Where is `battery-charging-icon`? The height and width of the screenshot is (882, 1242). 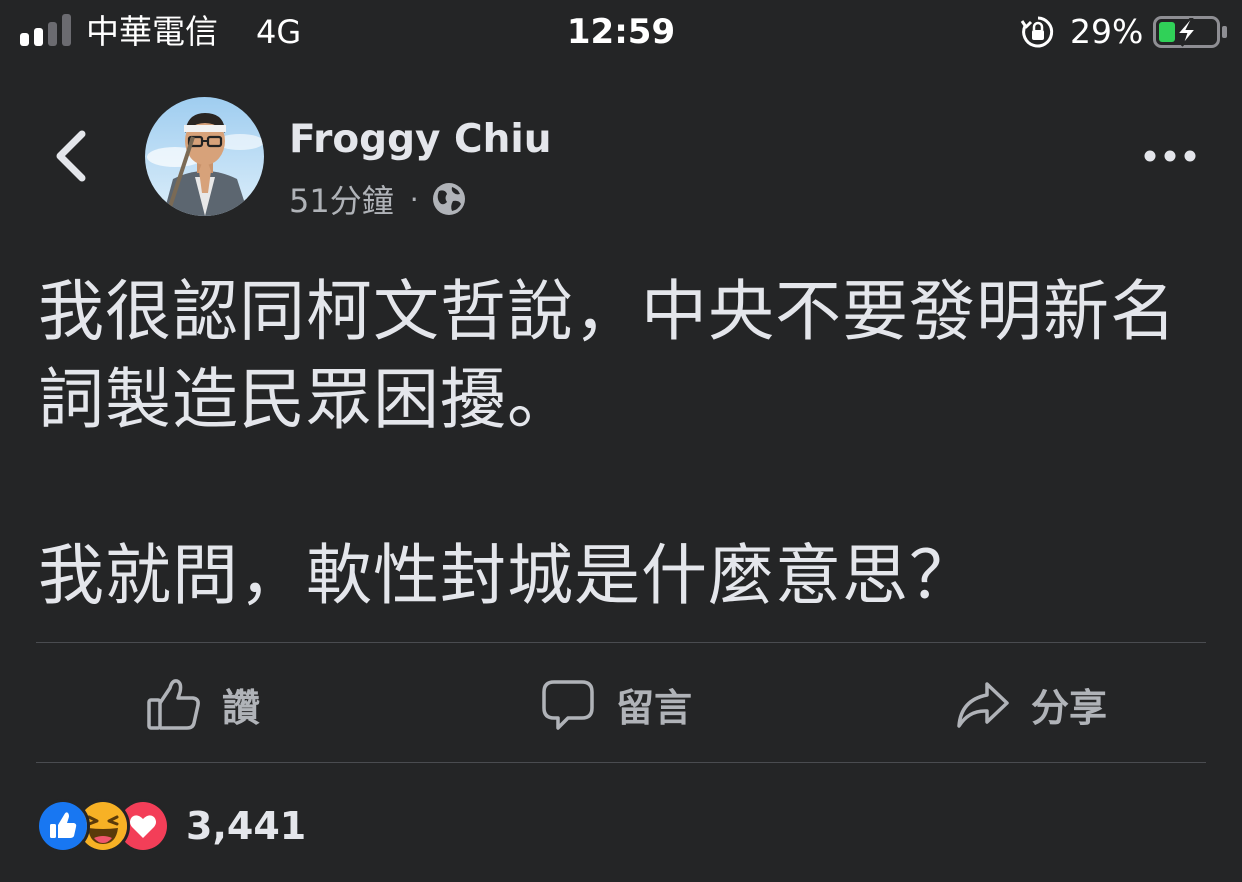 battery-charging-icon is located at coordinates (1191, 32).